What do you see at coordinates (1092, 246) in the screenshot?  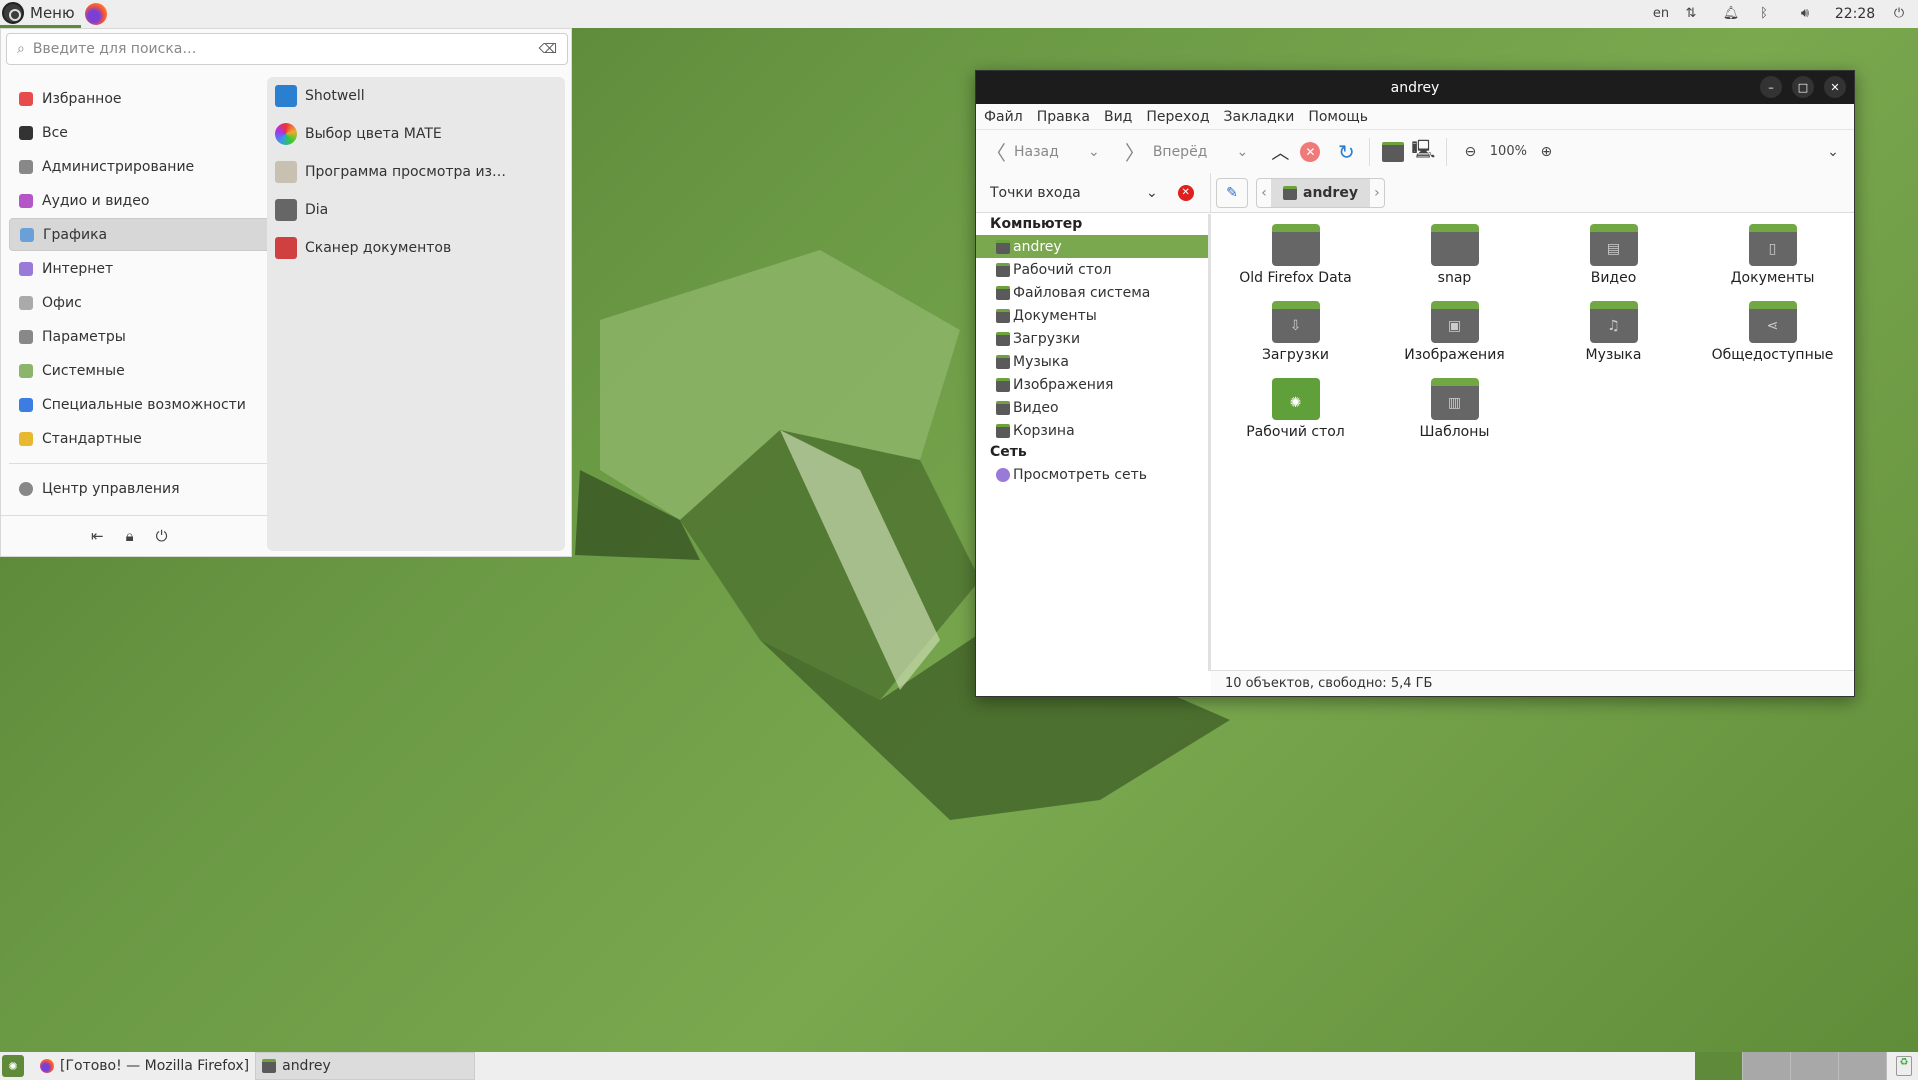 I see `sidebar-item: andrey` at bounding box center [1092, 246].